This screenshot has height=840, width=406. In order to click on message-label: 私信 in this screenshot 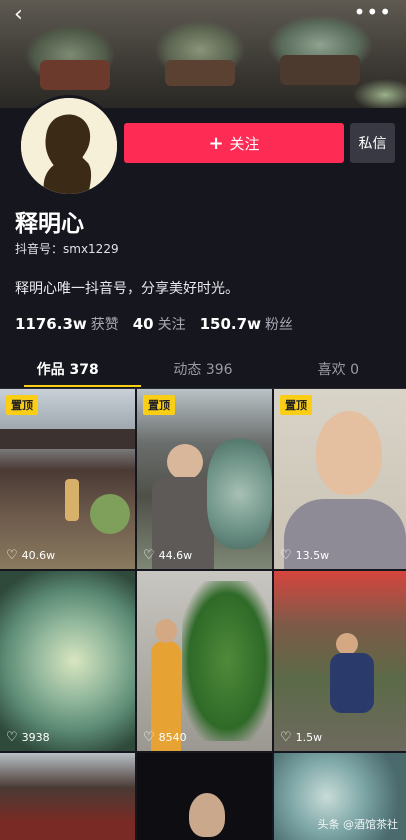, I will do `click(372, 144)`.